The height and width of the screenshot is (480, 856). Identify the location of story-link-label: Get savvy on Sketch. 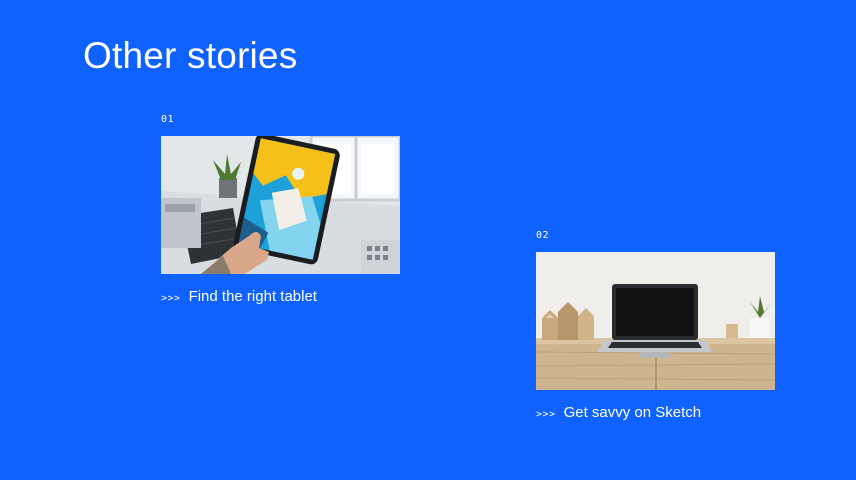
(632, 412).